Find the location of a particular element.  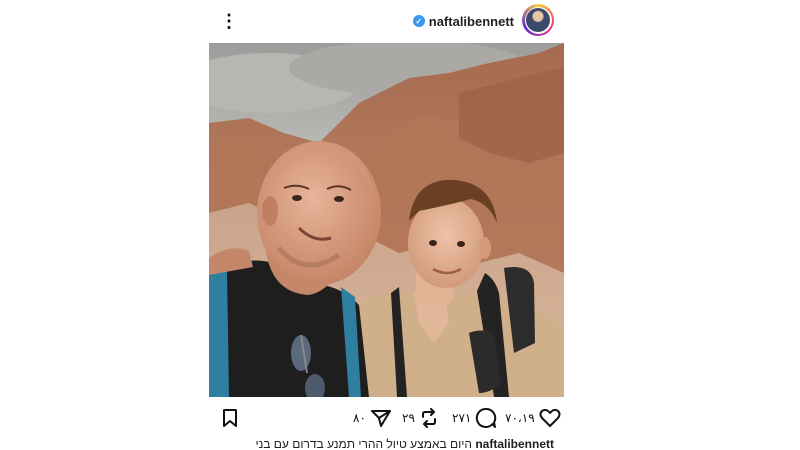

comment-count: ٢٧١ is located at coordinates (462, 418).